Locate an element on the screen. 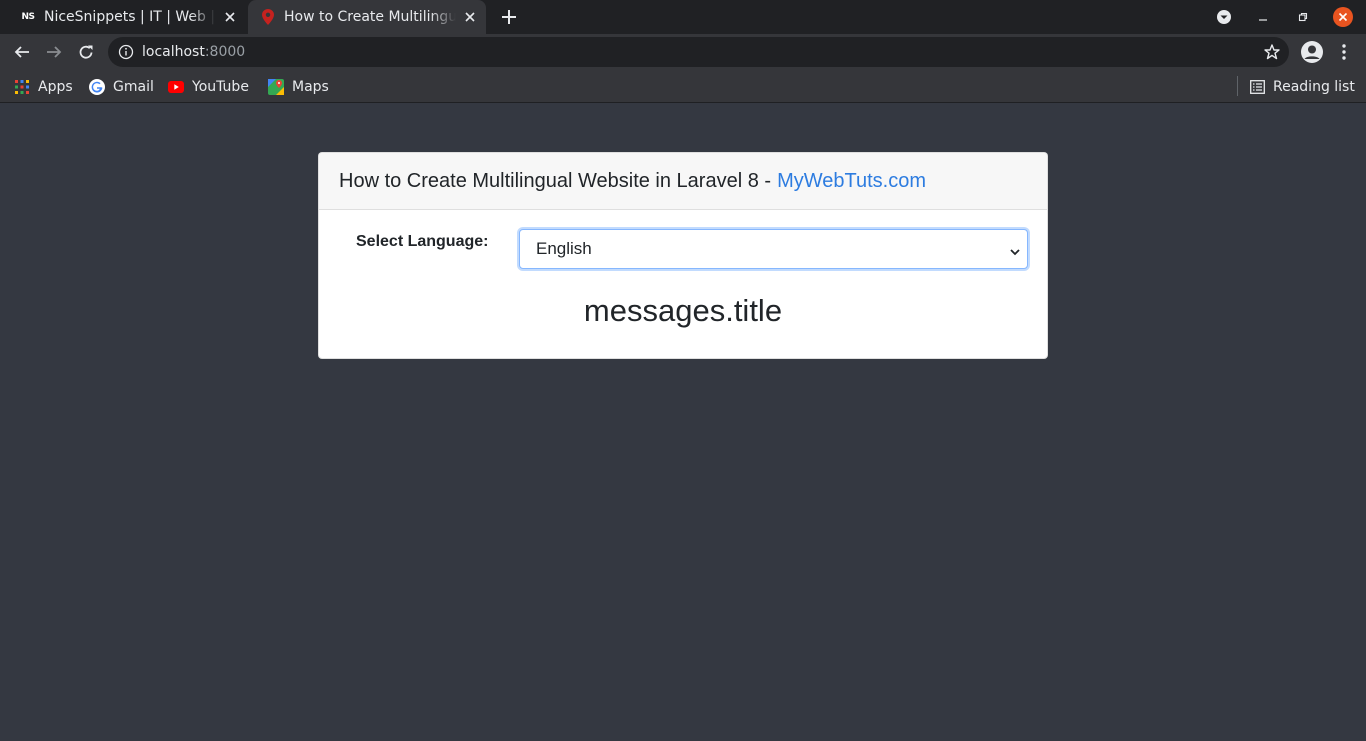 The image size is (1366, 741). nicesnippets-favicon-icon: NS is located at coordinates (28, 17).